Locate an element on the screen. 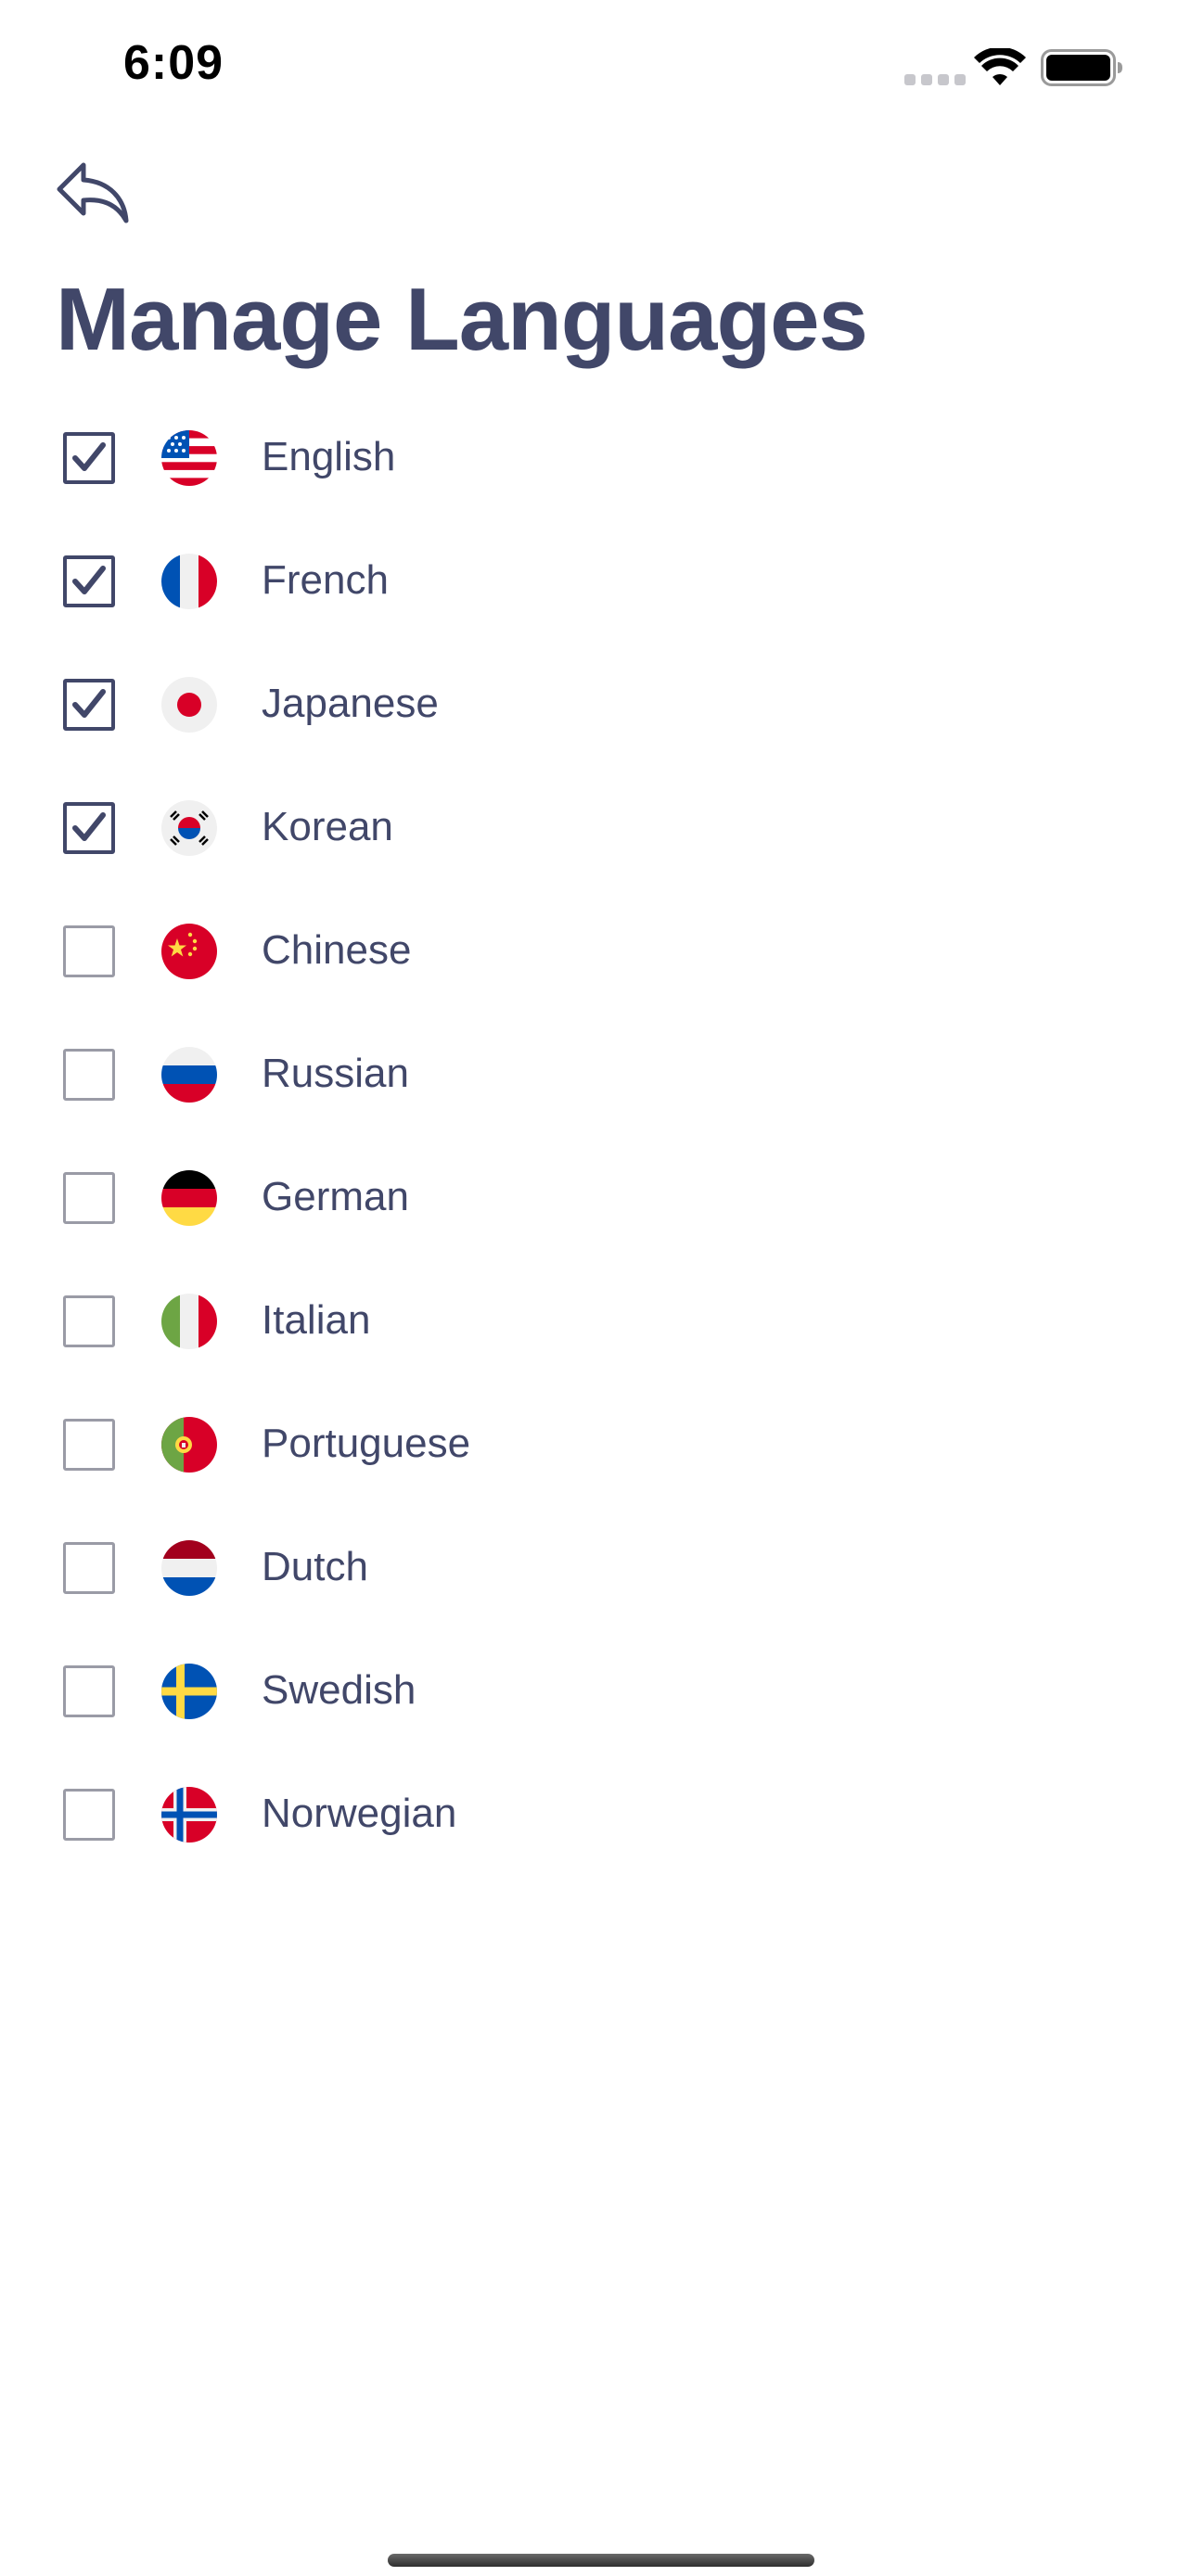  language-item-italian: Italian is located at coordinates (595, 1324).